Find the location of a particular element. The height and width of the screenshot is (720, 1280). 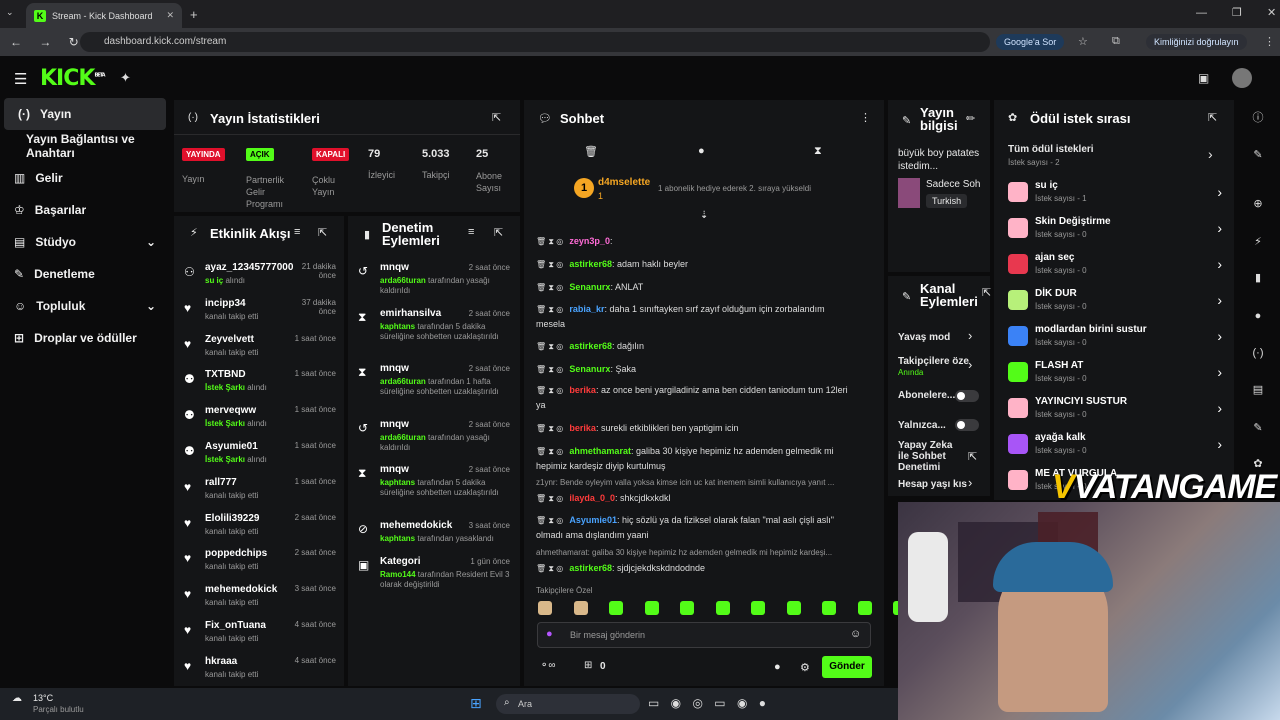

wrench-icon: ✎ is located at coordinates (1258, 428).